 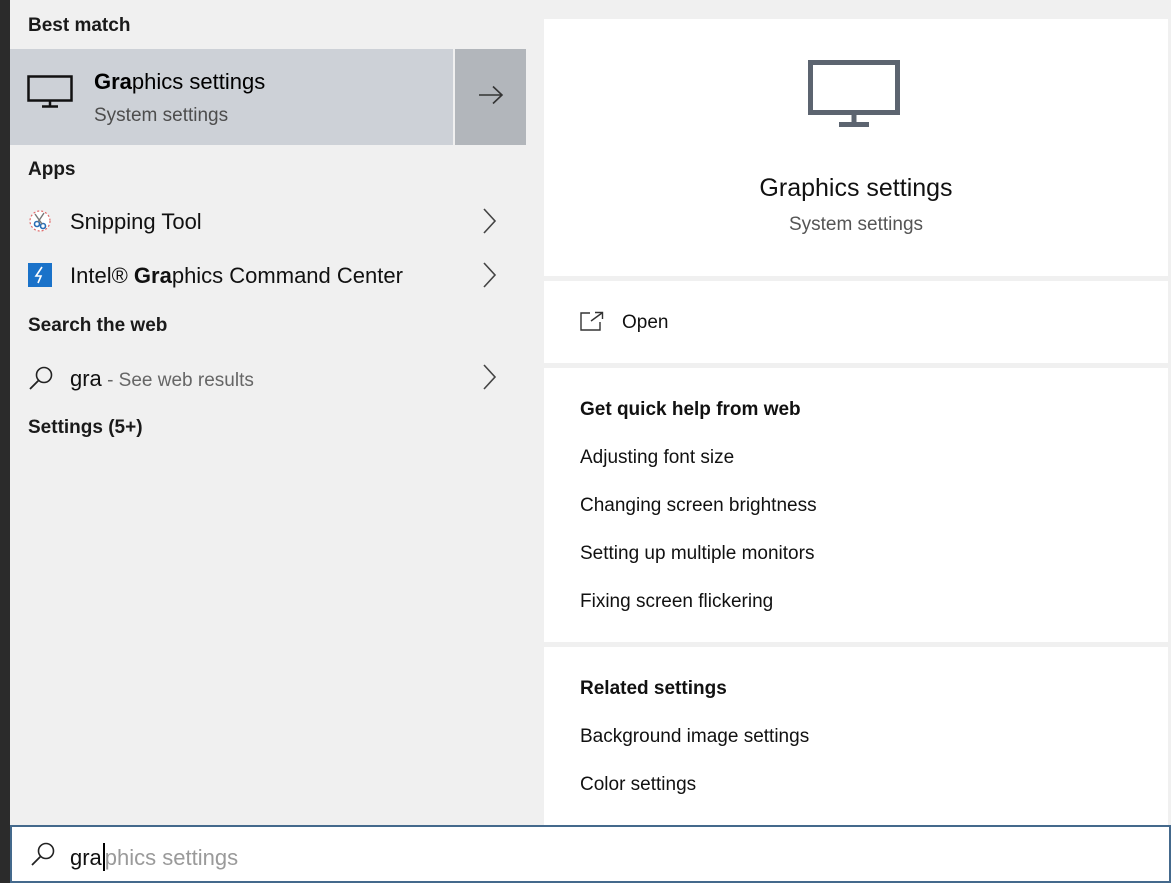 I want to click on preview-title: Graphics settings, so click(x=856, y=188).